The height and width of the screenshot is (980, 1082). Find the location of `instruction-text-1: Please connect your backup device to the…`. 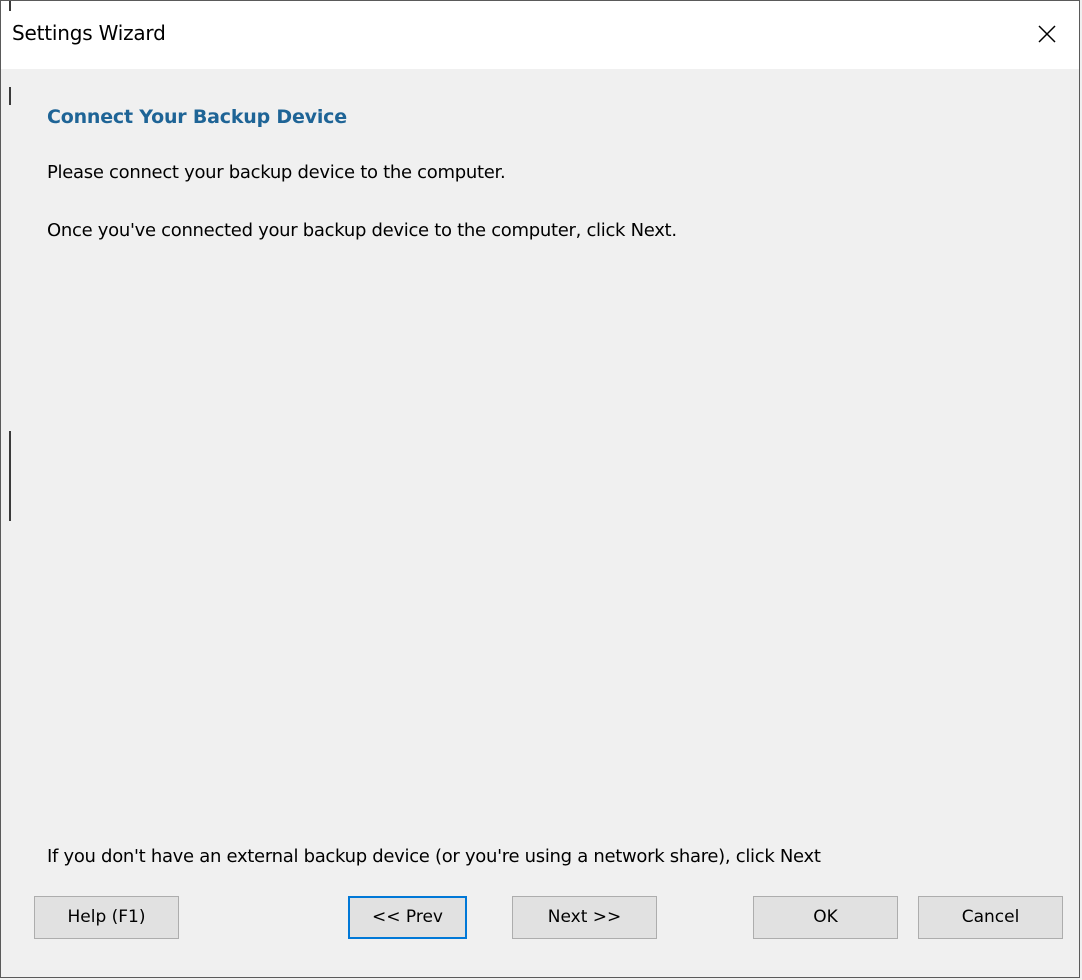

instruction-text-1: Please connect your backup device to the… is located at coordinates (276, 172).